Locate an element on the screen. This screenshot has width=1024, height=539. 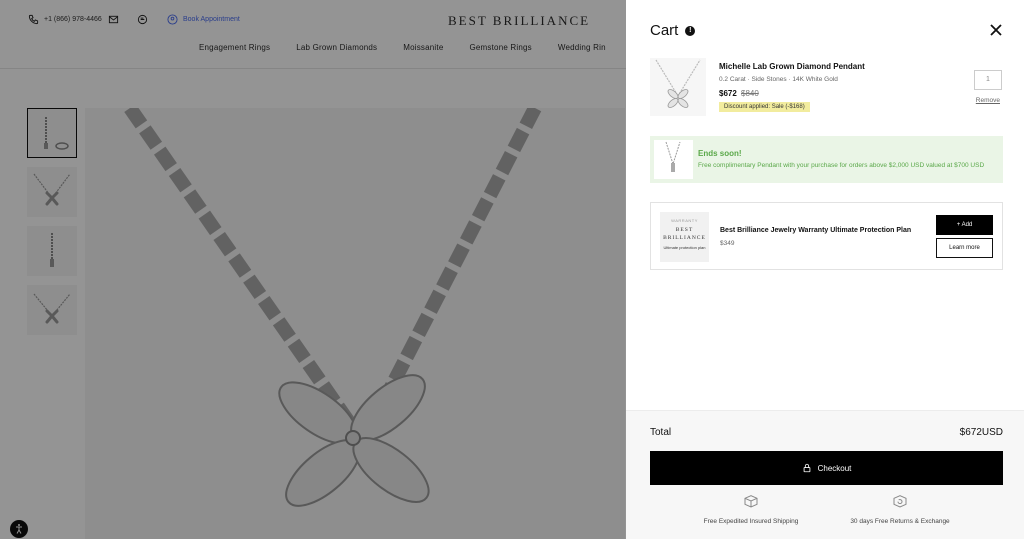
close-icon is located at coordinates (996, 30).